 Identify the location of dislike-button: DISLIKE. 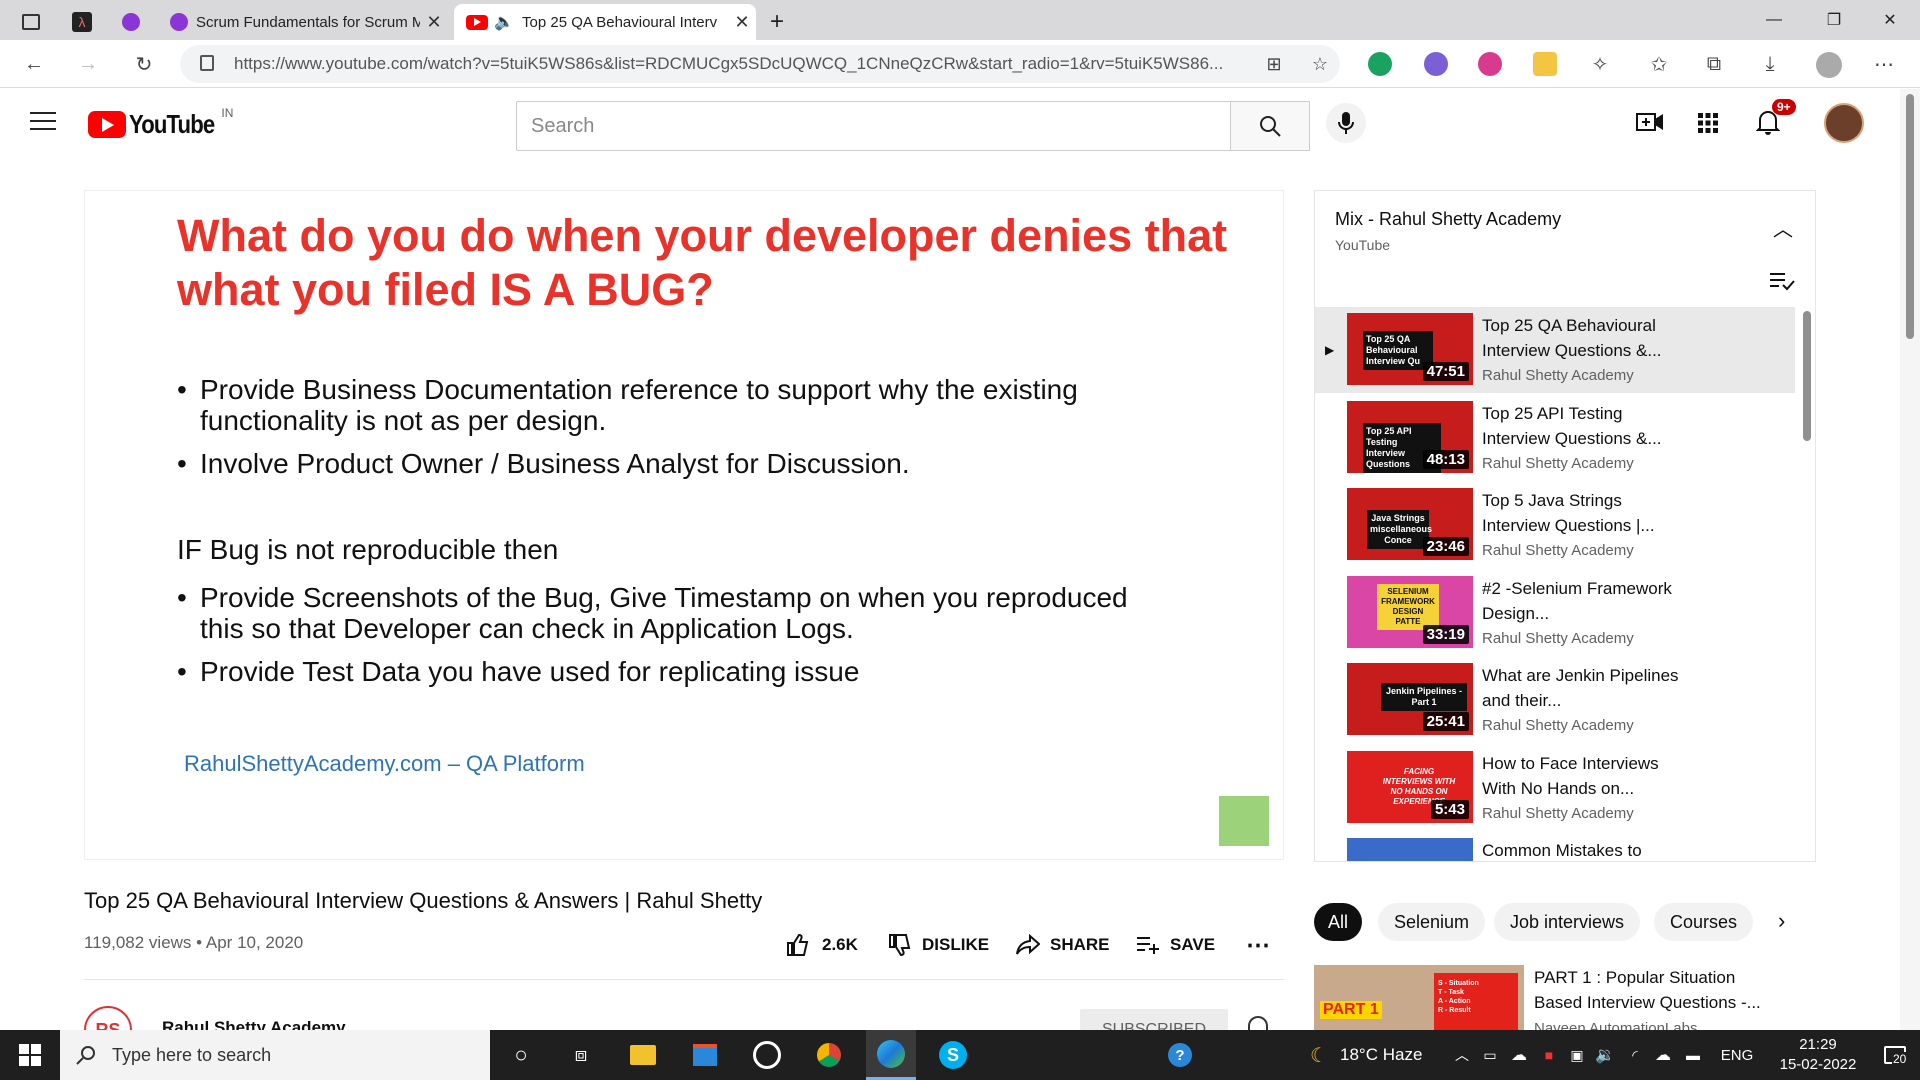
(938, 945).